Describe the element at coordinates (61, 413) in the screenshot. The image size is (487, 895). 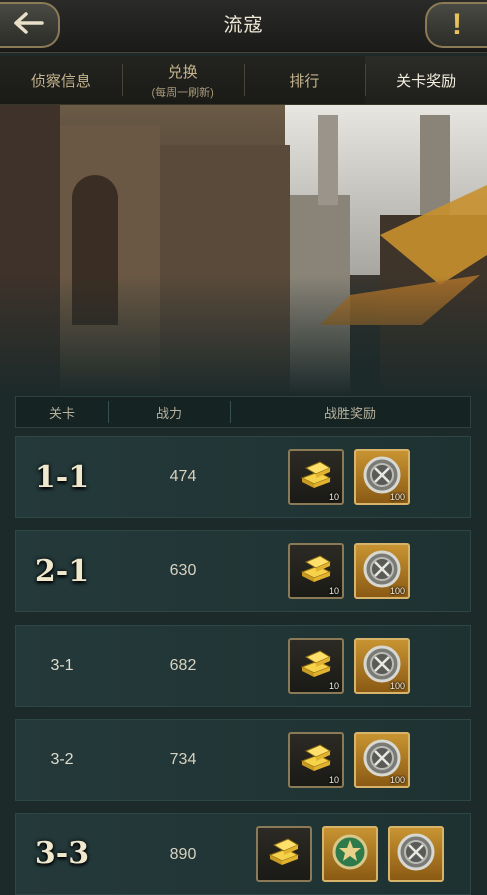
I see `column-header-stage: 关卡` at that location.